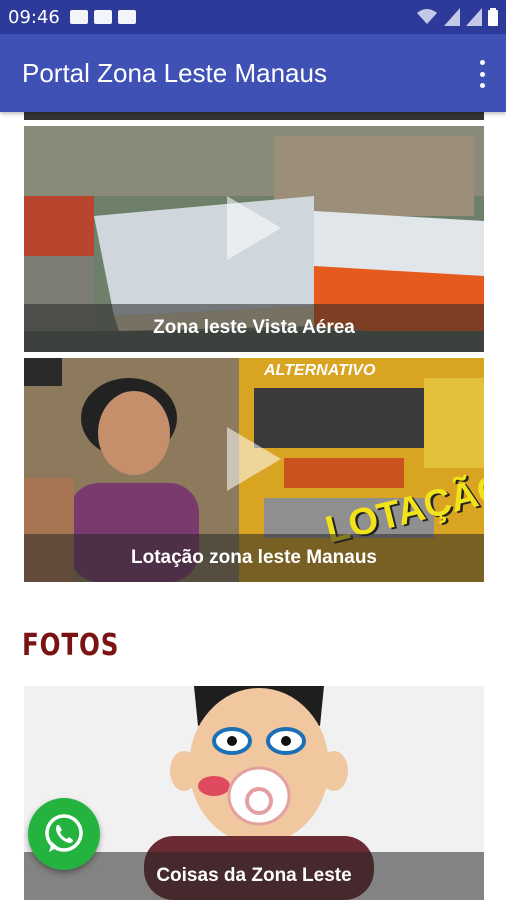 The height and width of the screenshot is (900, 506). Describe the element at coordinates (254, 876) in the screenshot. I see `photo-caption: Coisas da Zona Leste` at that location.